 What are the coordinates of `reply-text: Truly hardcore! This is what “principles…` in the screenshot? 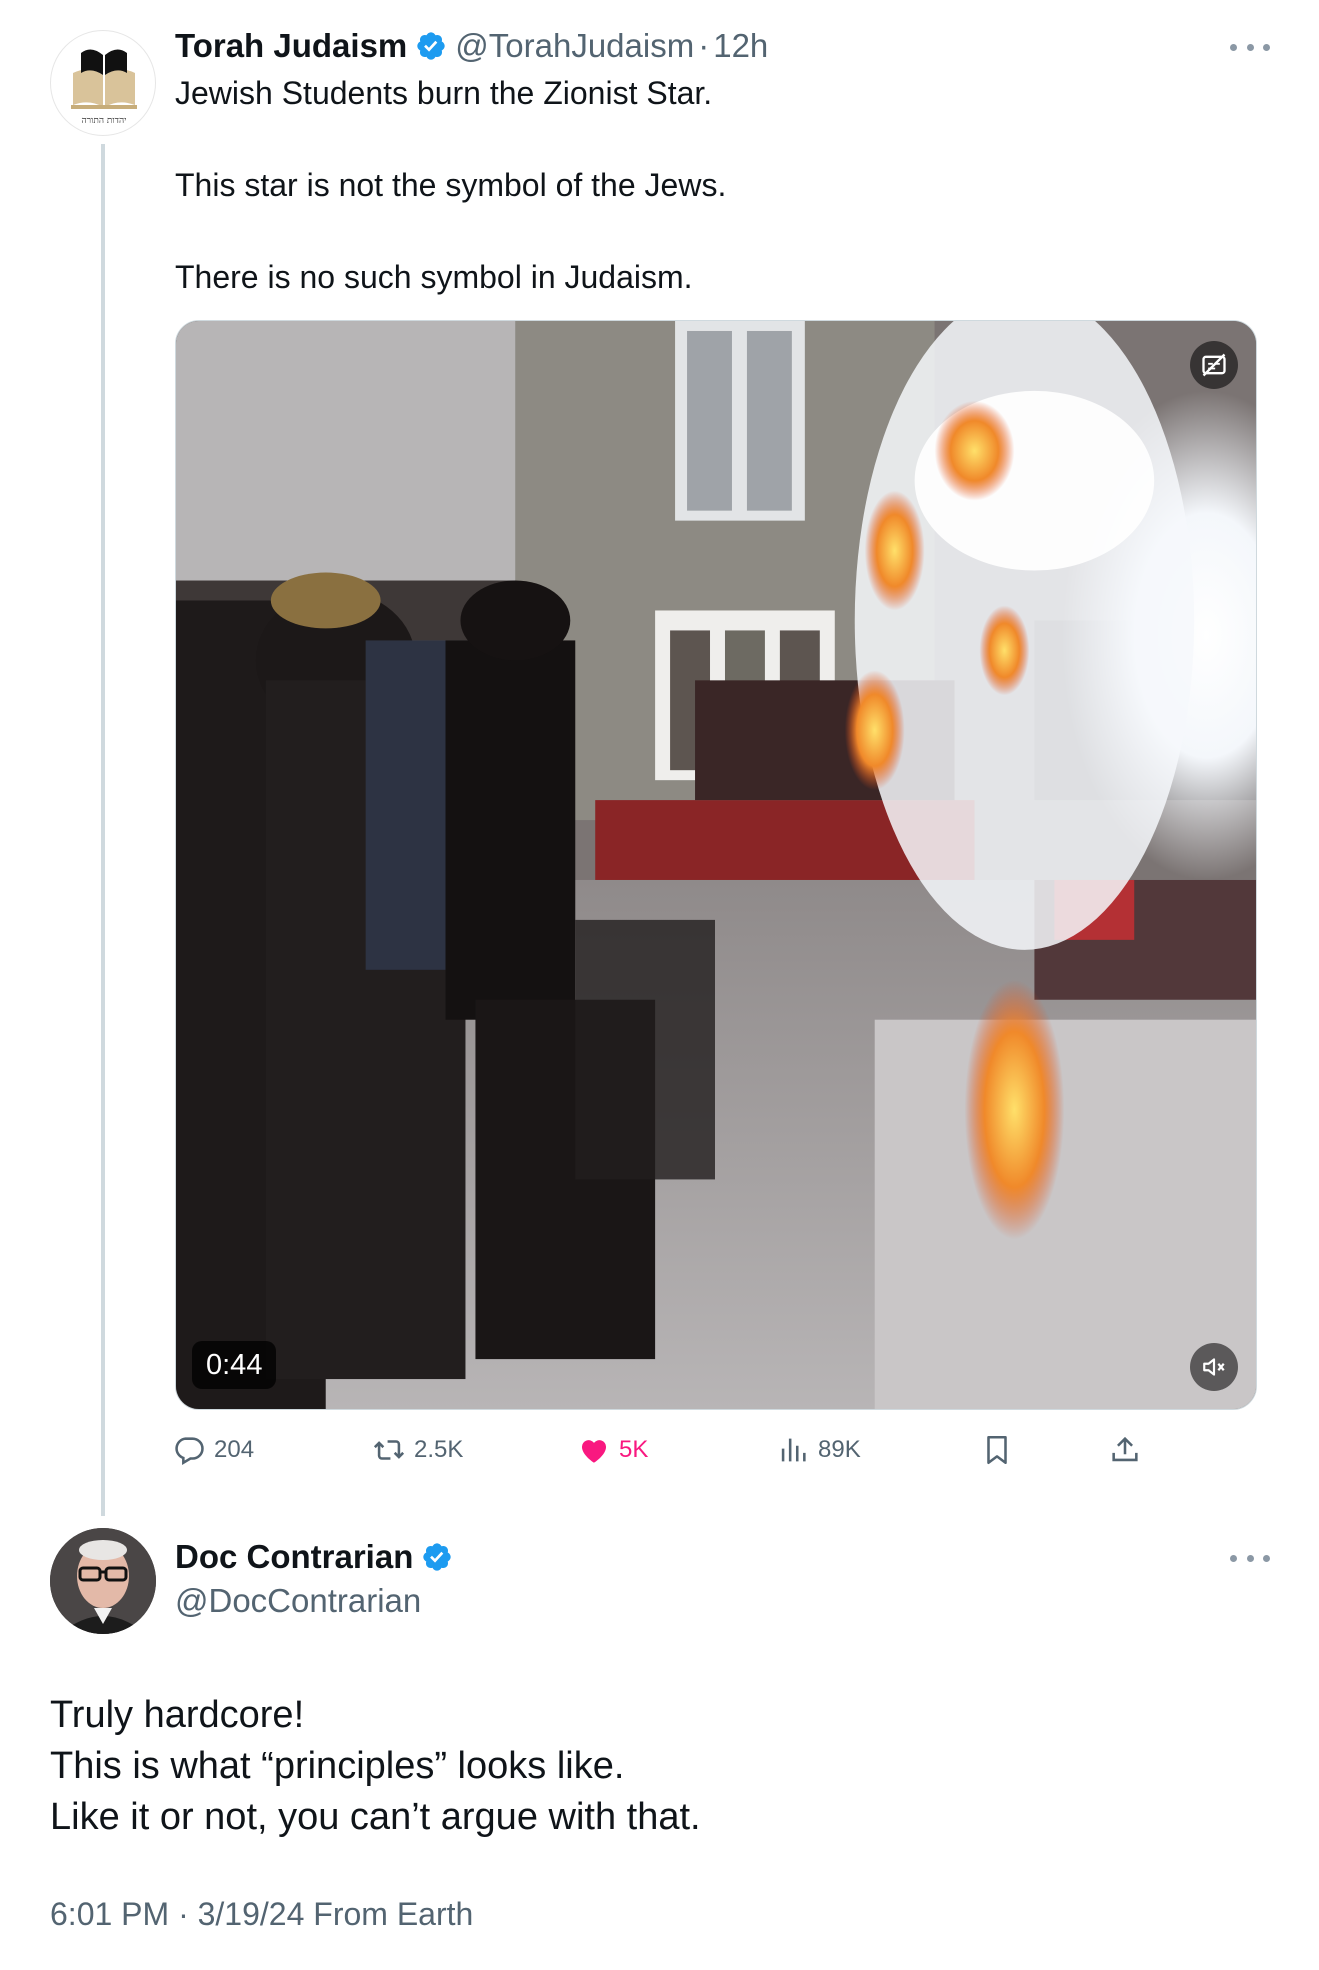 It's located at (650, 1766).